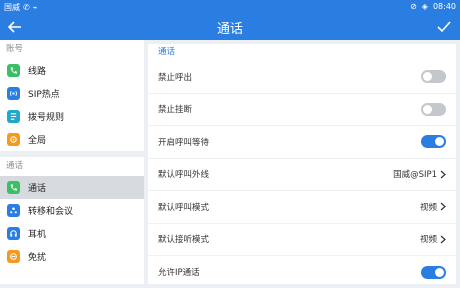 The image size is (460, 288). Describe the element at coordinates (72, 256) in the screenshot. I see `sidebar-item-dnd: 免扰` at that location.